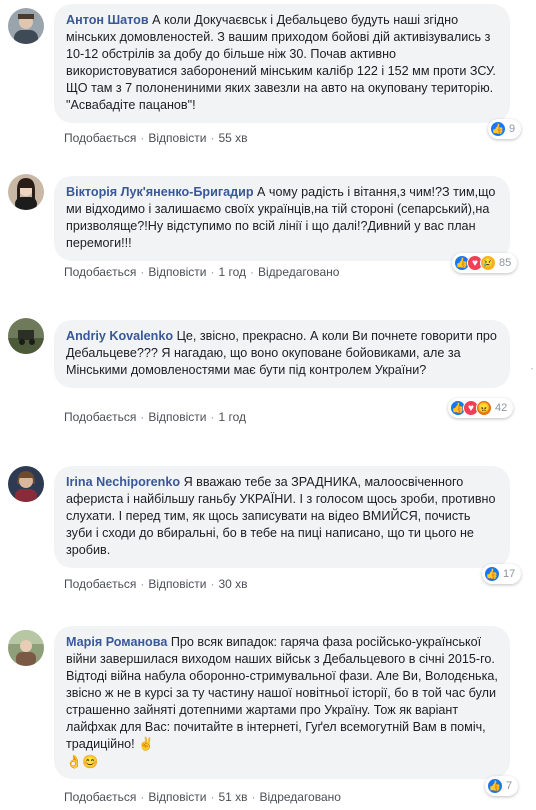  What do you see at coordinates (501, 408) in the screenshot?
I see `reaction-count: 42` at bounding box center [501, 408].